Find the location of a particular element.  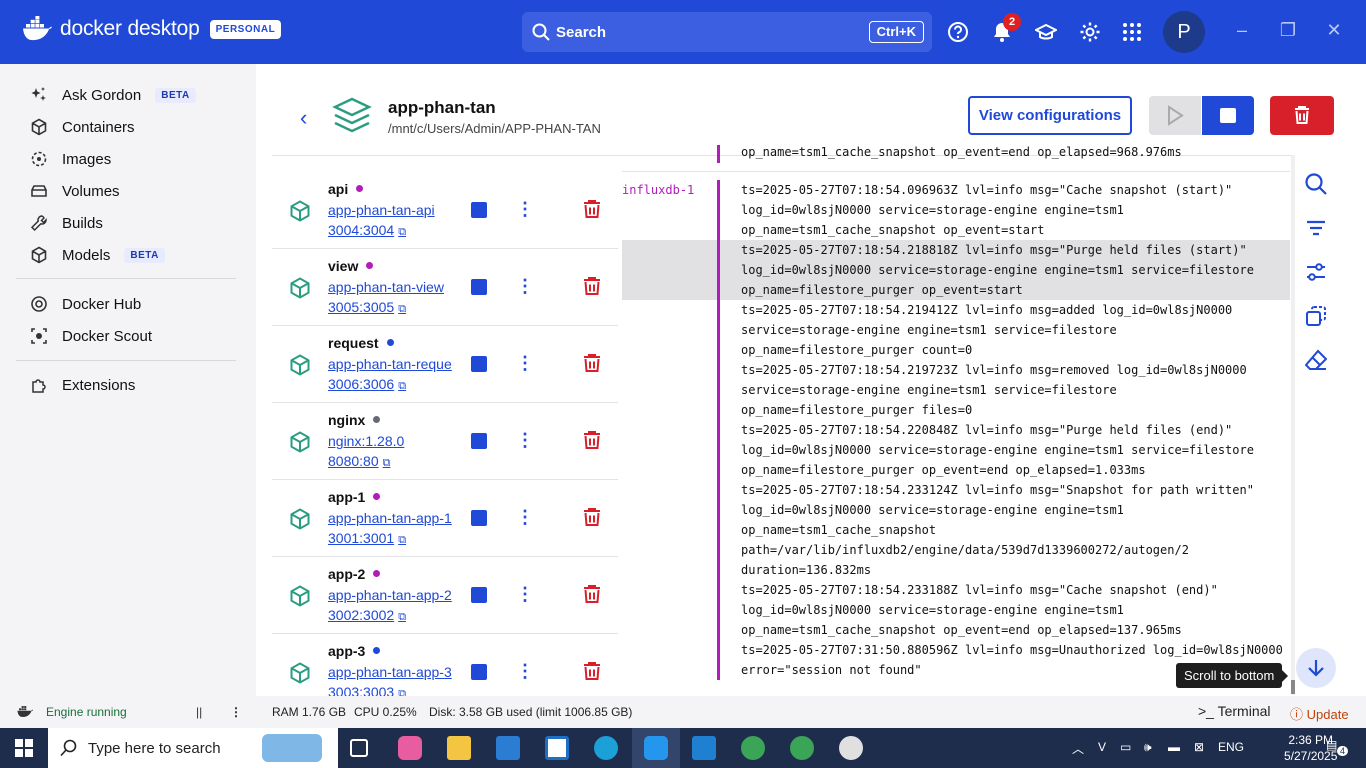

filter-icon is located at coordinates (1316, 228).